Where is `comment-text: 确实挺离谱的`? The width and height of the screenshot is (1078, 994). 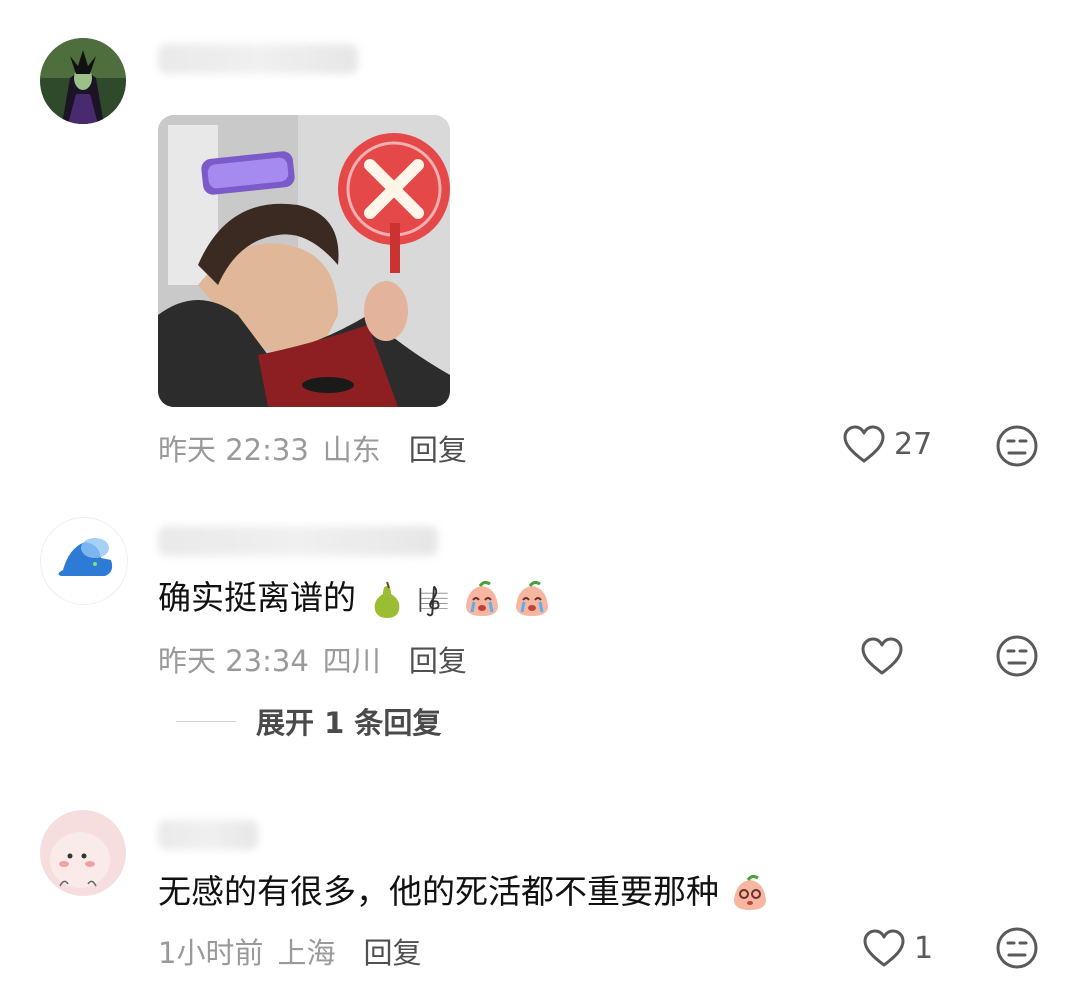 comment-text: 确实挺离谱的 is located at coordinates (355, 598).